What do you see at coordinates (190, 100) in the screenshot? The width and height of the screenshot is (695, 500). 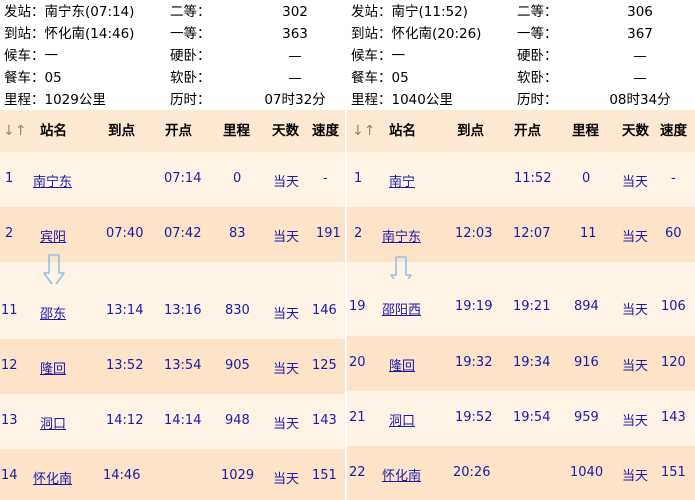 I see `duration-label: 历时：` at bounding box center [190, 100].